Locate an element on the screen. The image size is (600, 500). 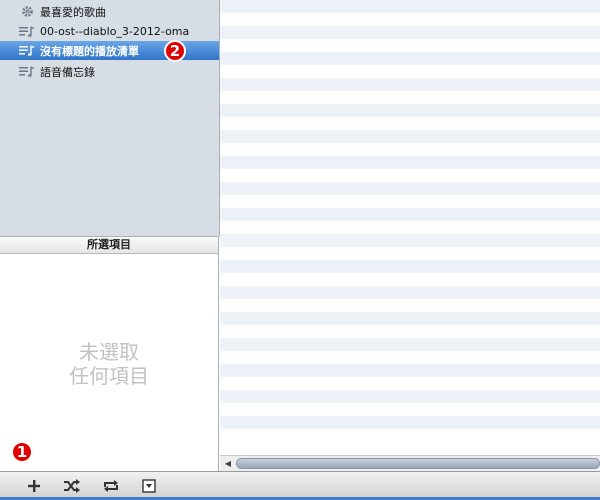
annotation-badge-1: 1 is located at coordinates (22, 452).